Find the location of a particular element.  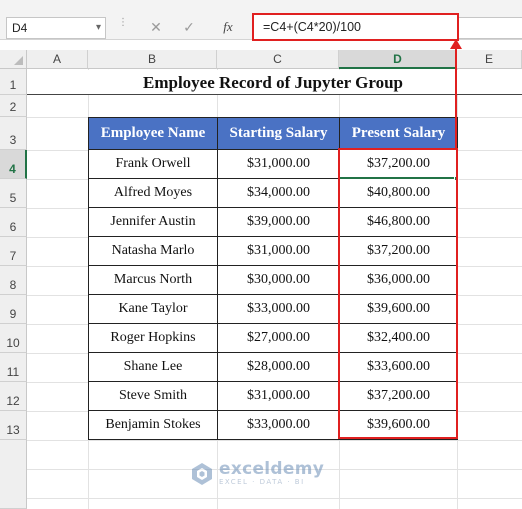

drag-handle-icon: ⋮ is located at coordinates (123, 26).